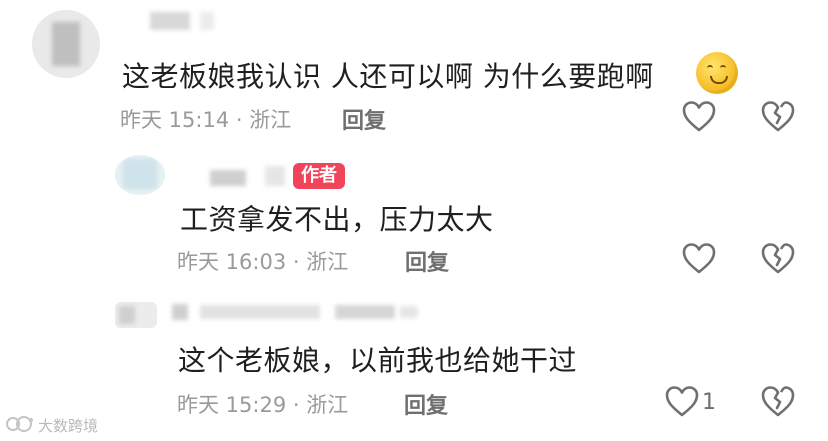 This screenshot has height=441, width=828. Describe the element at coordinates (206, 120) in the screenshot. I see `comment-meta: 昨天 15:14 · 浙江` at that location.